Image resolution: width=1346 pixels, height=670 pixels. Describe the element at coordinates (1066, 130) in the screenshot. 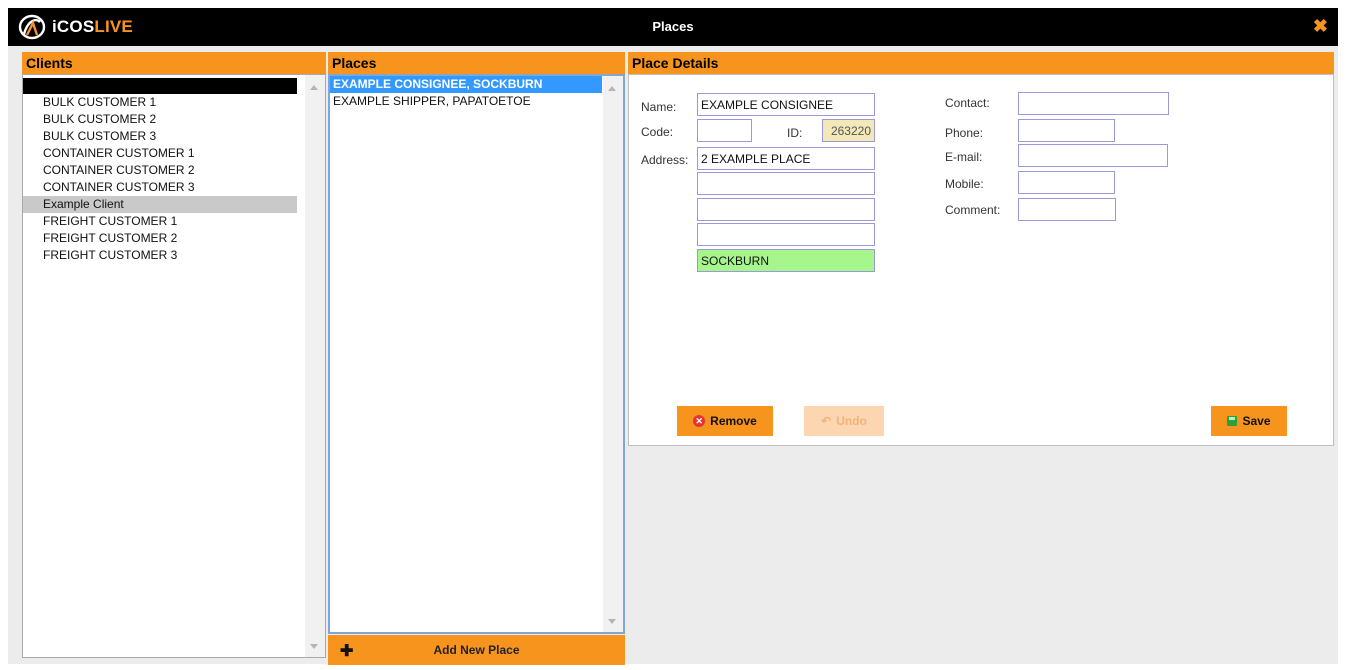

I see `phone-field` at that location.